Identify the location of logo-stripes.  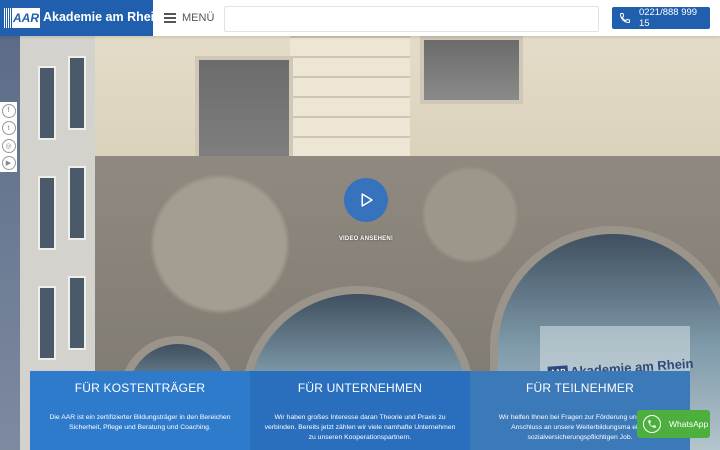
(8, 18).